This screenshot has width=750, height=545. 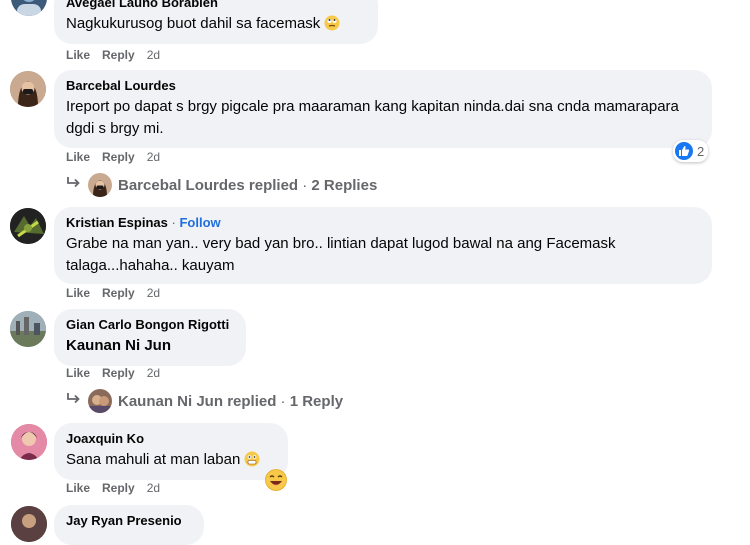 What do you see at coordinates (199, 222) in the screenshot?
I see `follow-button: Follow` at bounding box center [199, 222].